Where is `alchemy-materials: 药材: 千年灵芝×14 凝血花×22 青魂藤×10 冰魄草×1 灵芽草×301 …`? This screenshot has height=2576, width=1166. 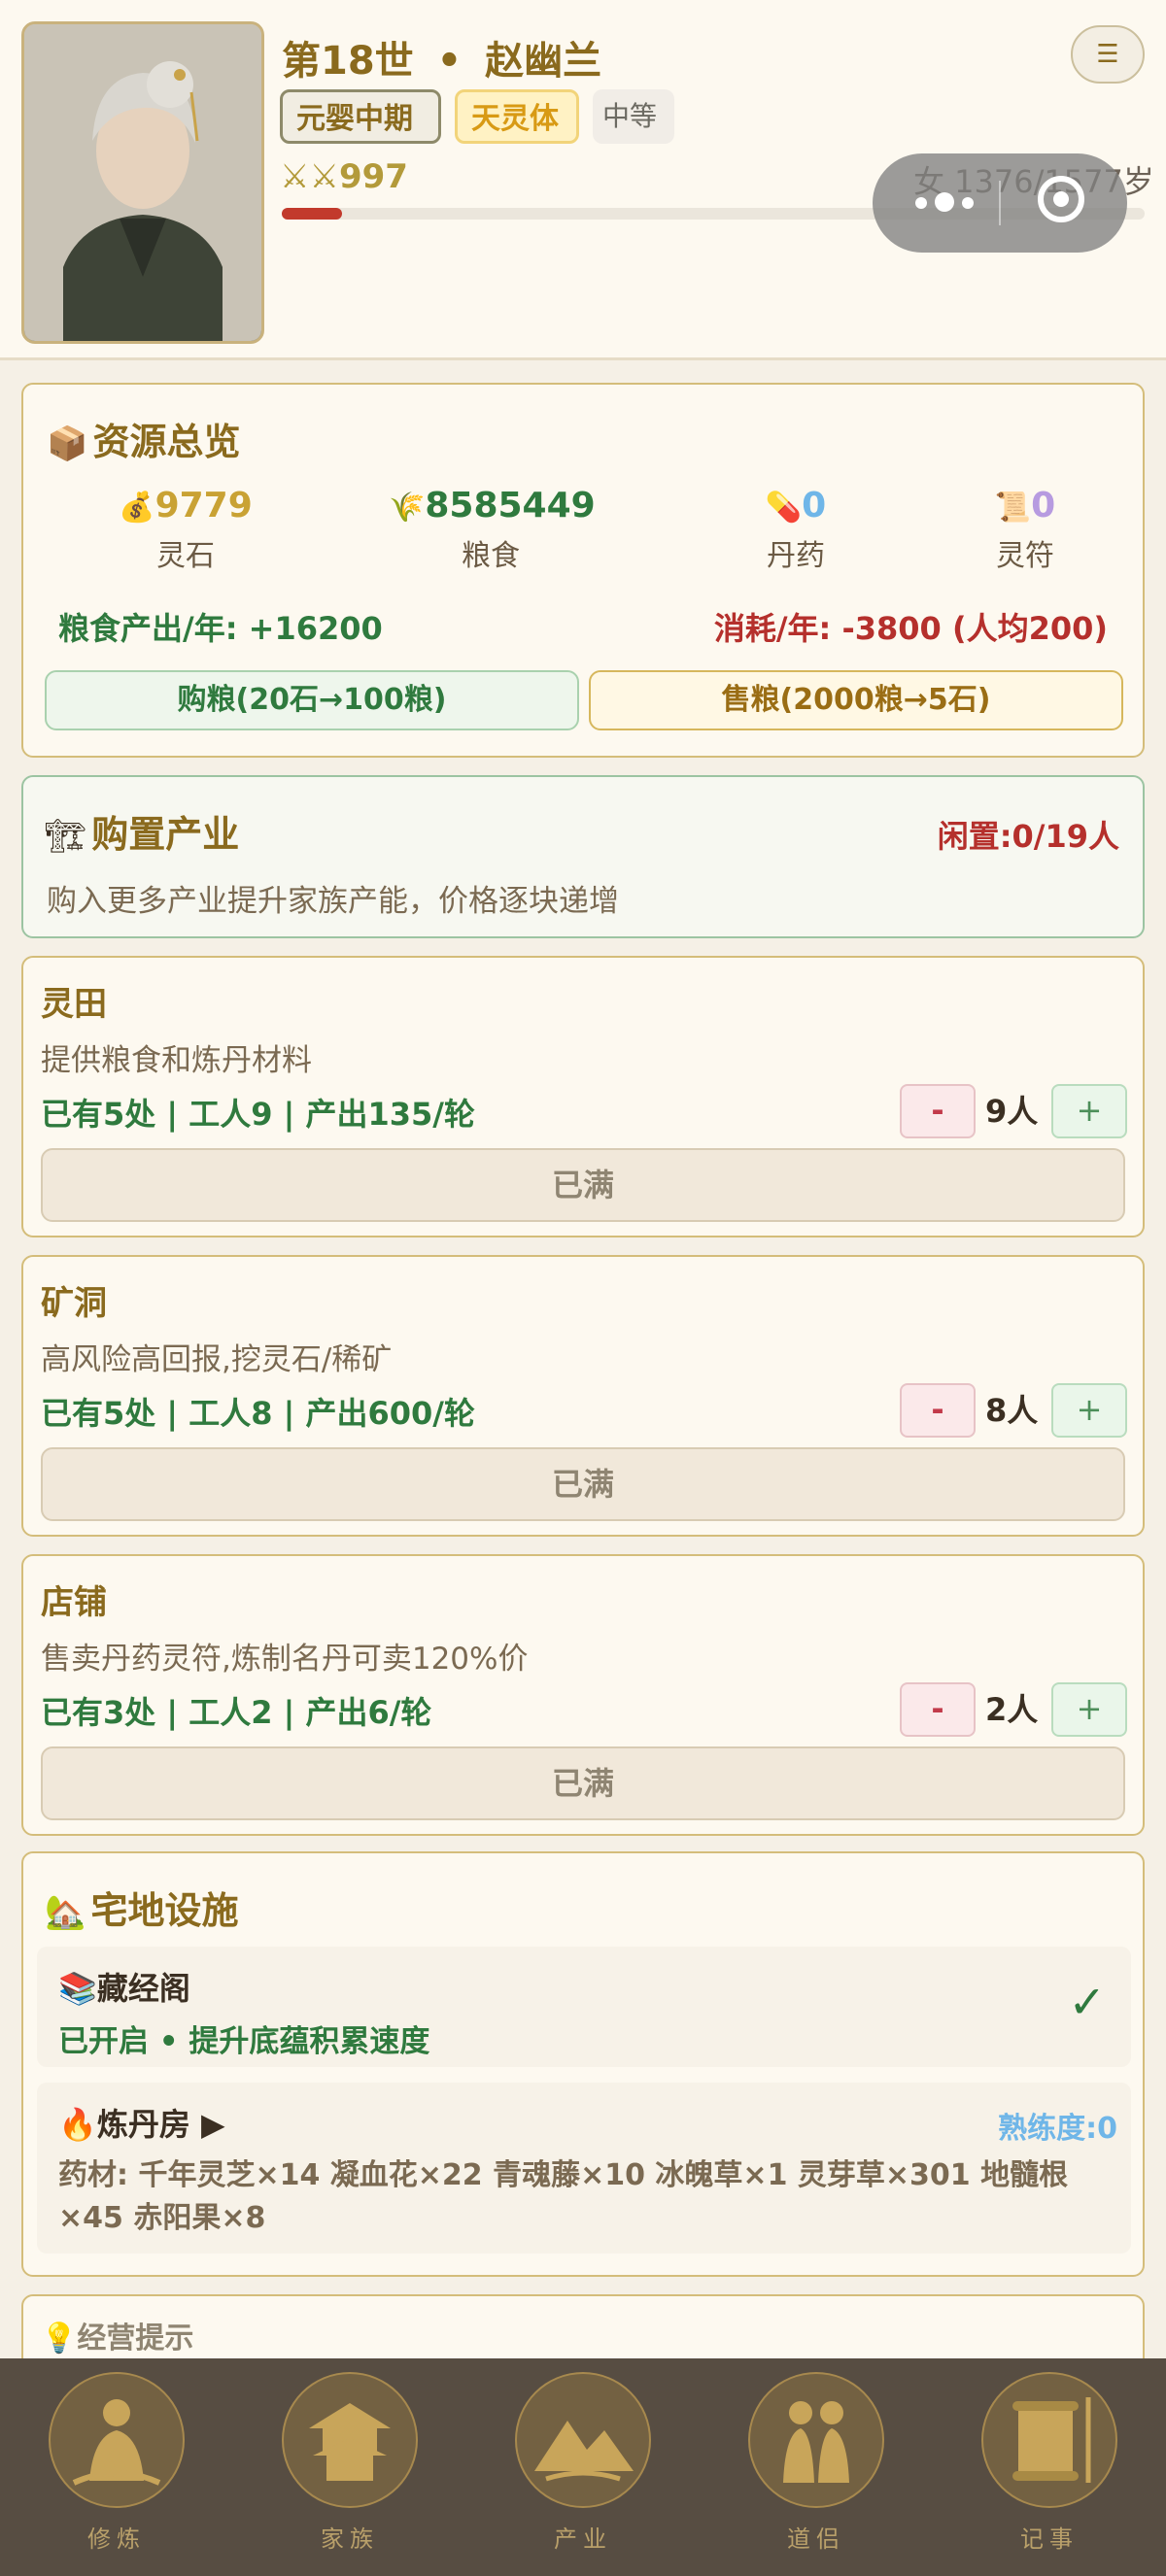 alchemy-materials: 药材: 千年灵芝×14 凝血花×22 青魂藤×10 冰魄草×1 灵芽草×301 … is located at coordinates (563, 2196).